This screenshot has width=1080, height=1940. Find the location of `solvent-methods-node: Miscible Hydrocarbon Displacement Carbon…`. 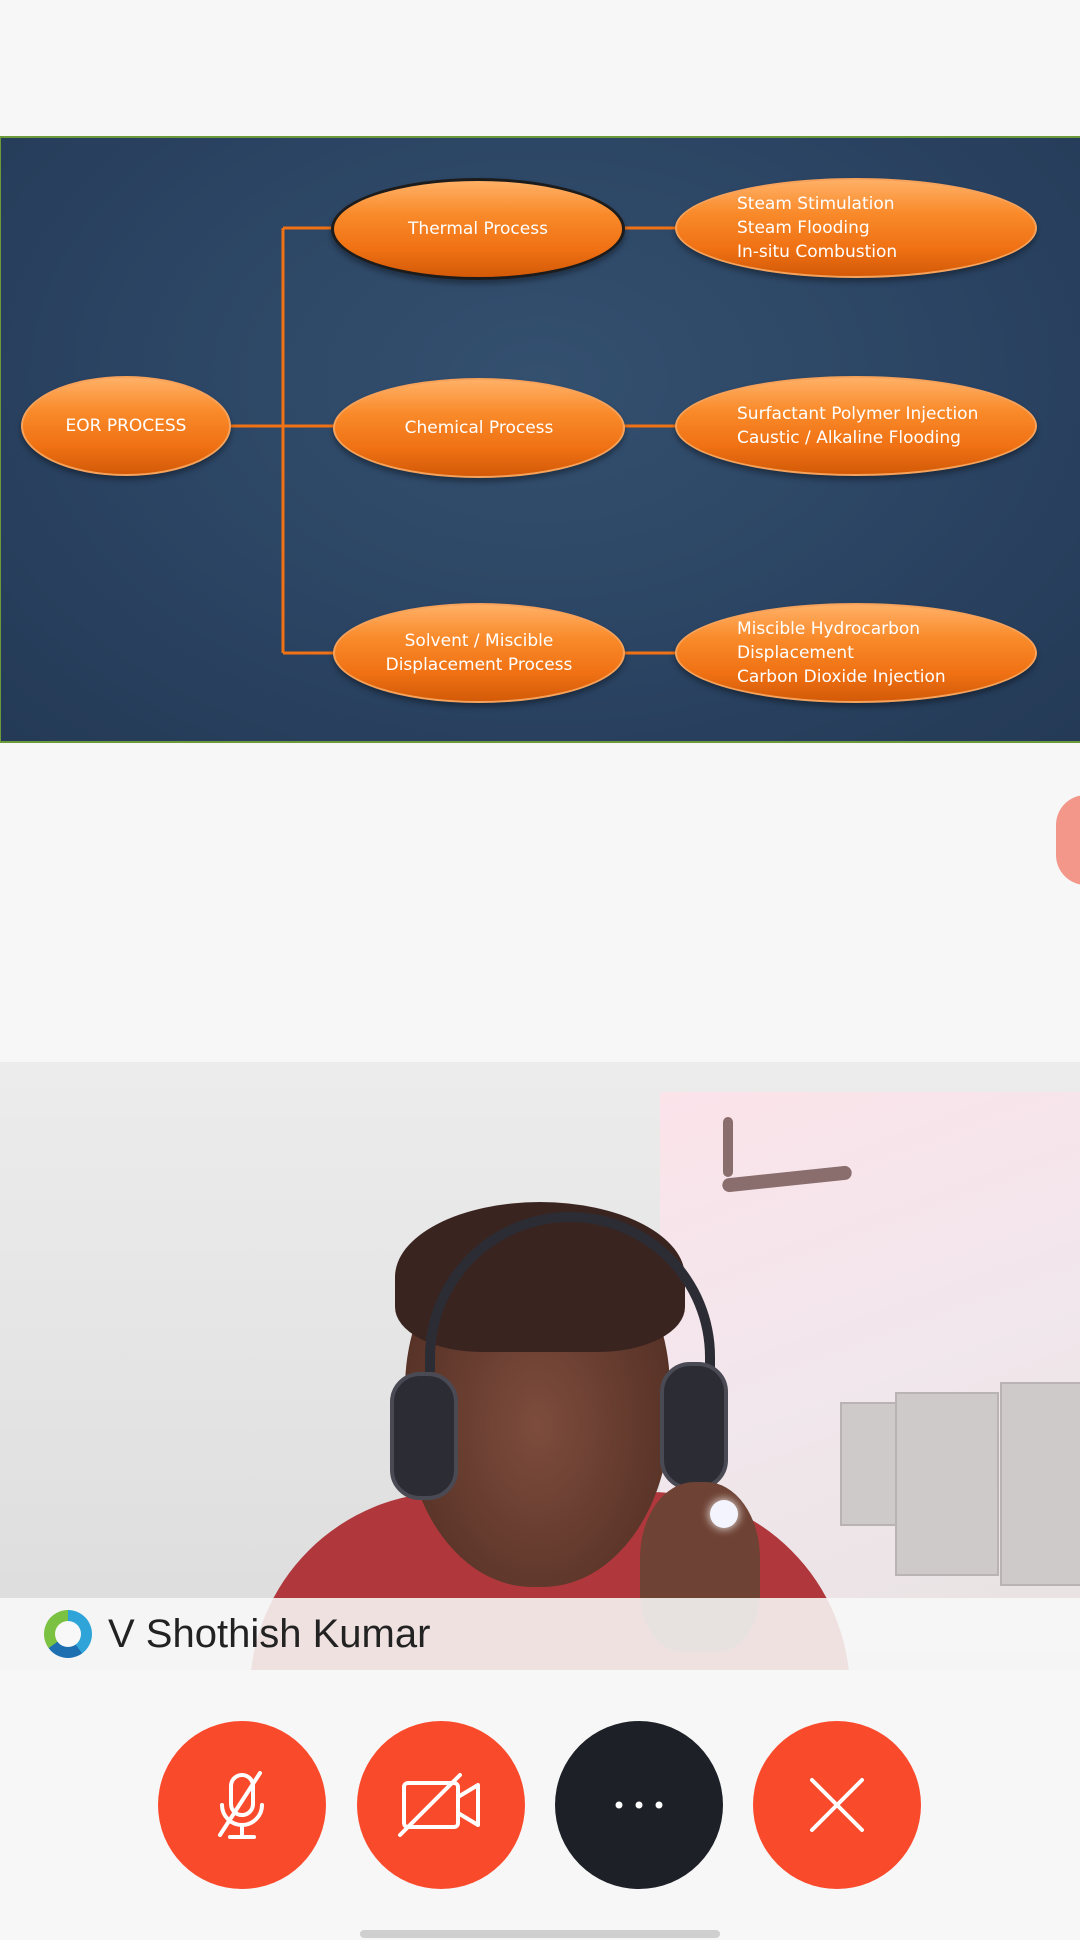

solvent-methods-node: Miscible Hydrocarbon Displacement Carbon… is located at coordinates (856, 653).